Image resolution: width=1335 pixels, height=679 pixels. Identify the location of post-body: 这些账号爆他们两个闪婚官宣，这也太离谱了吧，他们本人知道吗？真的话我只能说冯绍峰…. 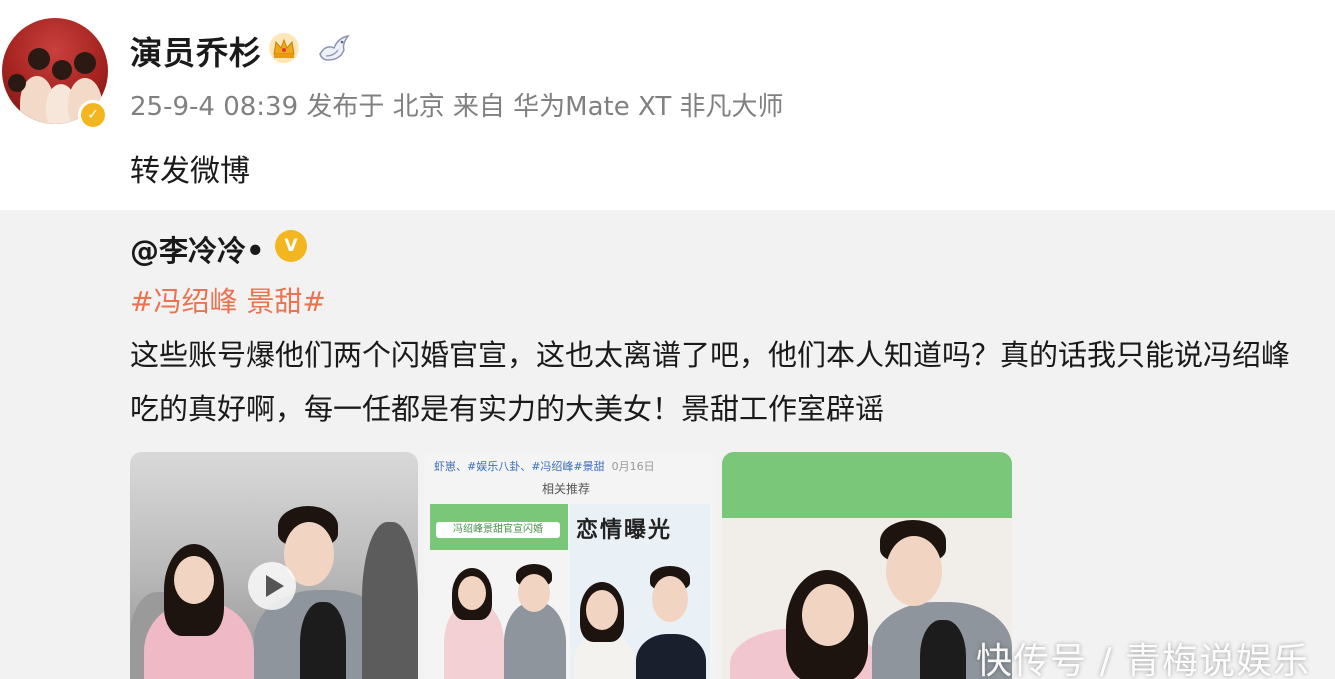
(710, 382).